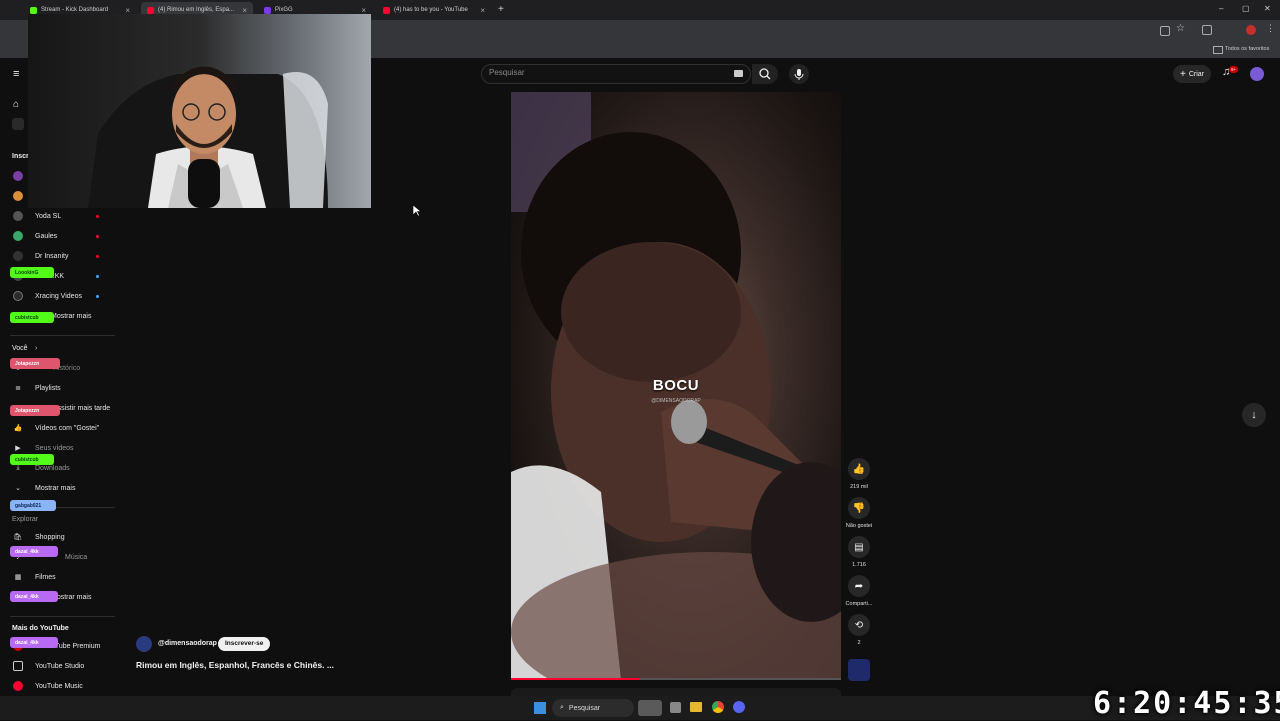 The height and width of the screenshot is (721, 1280). I want to click on home-icon: ⌂, so click(16, 104).